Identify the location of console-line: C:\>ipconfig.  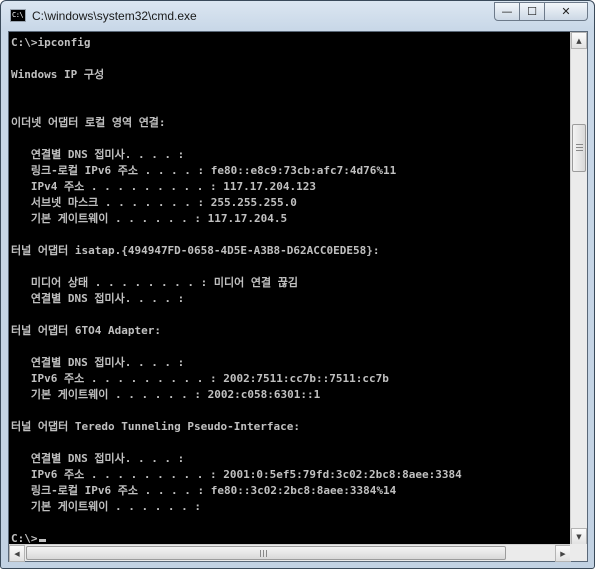
(51, 42).